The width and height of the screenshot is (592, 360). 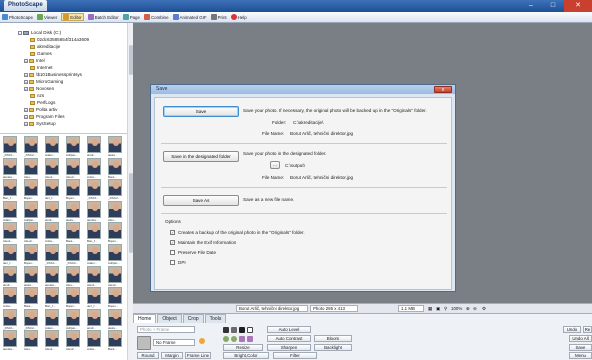 I want to click on frame-options-icon, so click(x=202, y=341).